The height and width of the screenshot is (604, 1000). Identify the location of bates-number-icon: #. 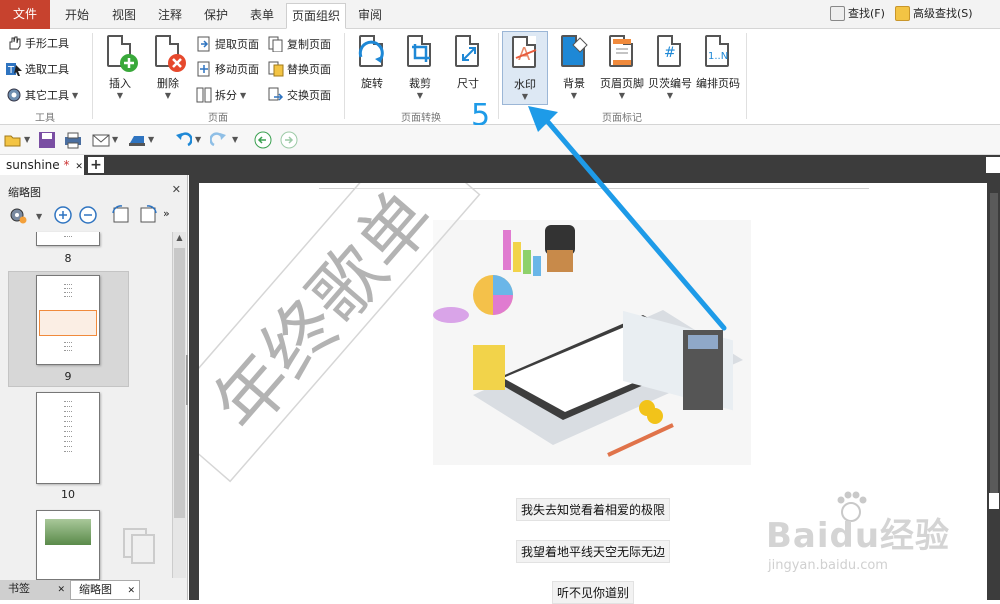
(670, 53).